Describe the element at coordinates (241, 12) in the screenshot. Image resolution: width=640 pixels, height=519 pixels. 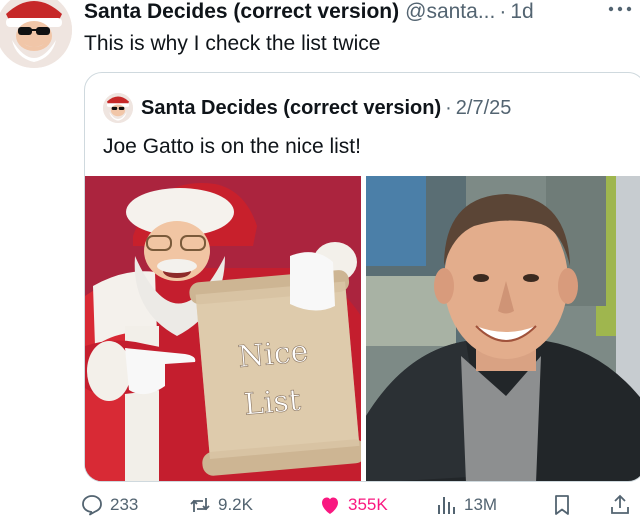
I see `author-name: Santa Decides (correct version)` at that location.